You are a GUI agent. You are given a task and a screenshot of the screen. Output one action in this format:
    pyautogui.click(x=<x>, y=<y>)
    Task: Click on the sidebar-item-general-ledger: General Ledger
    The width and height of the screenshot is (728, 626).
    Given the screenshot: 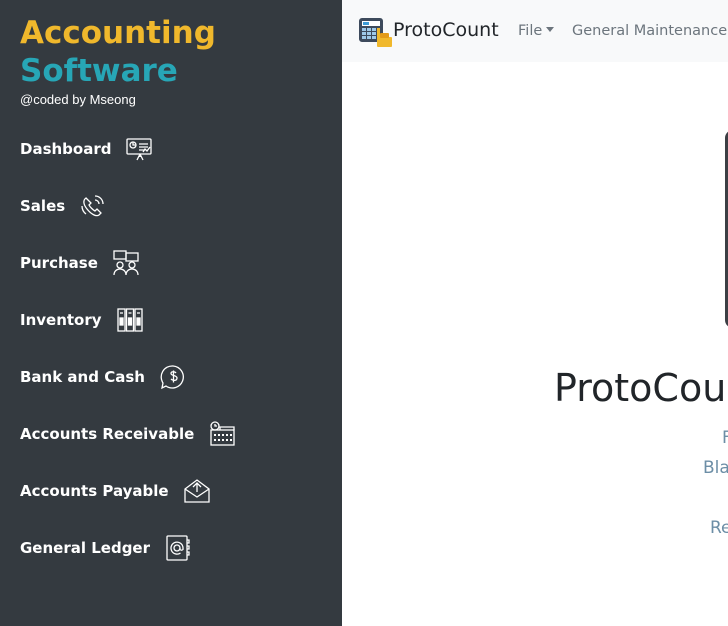 What is the action you would take?
    pyautogui.click(x=106, y=548)
    